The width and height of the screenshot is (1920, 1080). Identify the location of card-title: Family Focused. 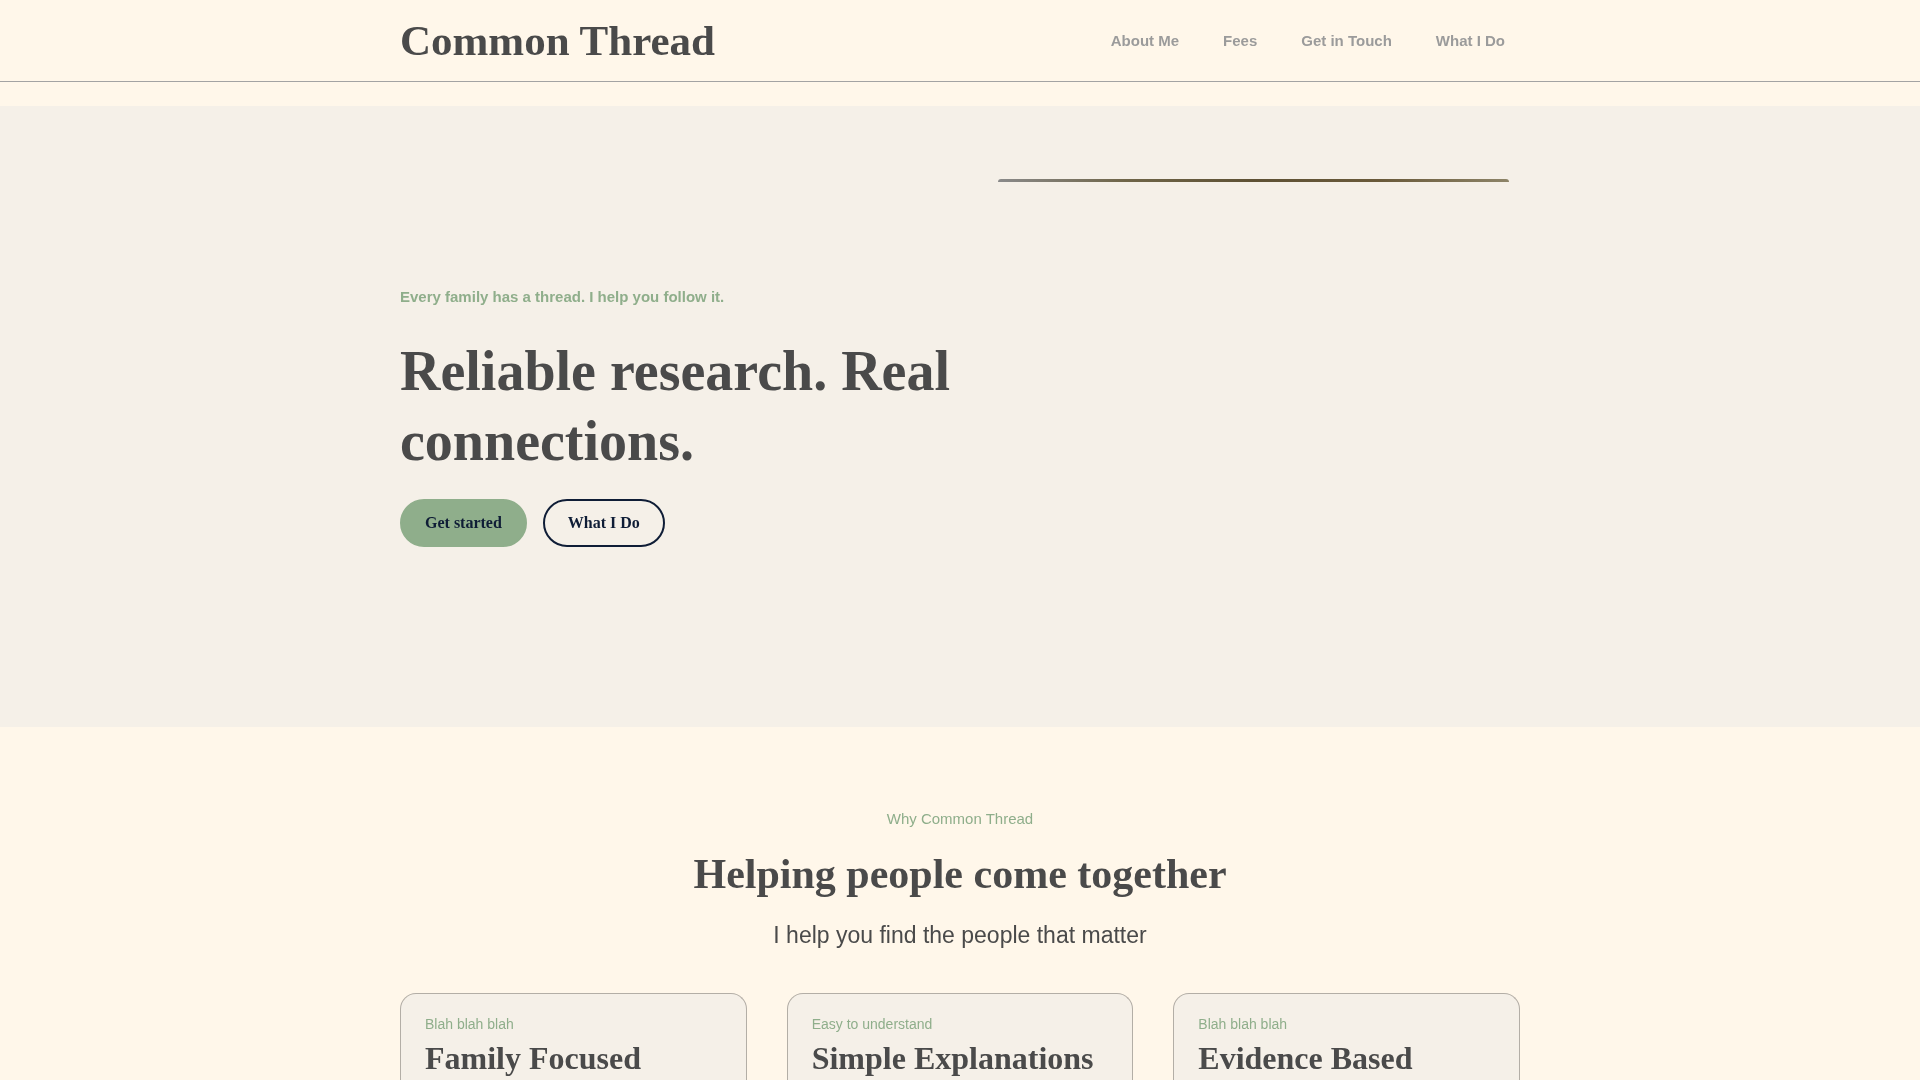
(533, 1058).